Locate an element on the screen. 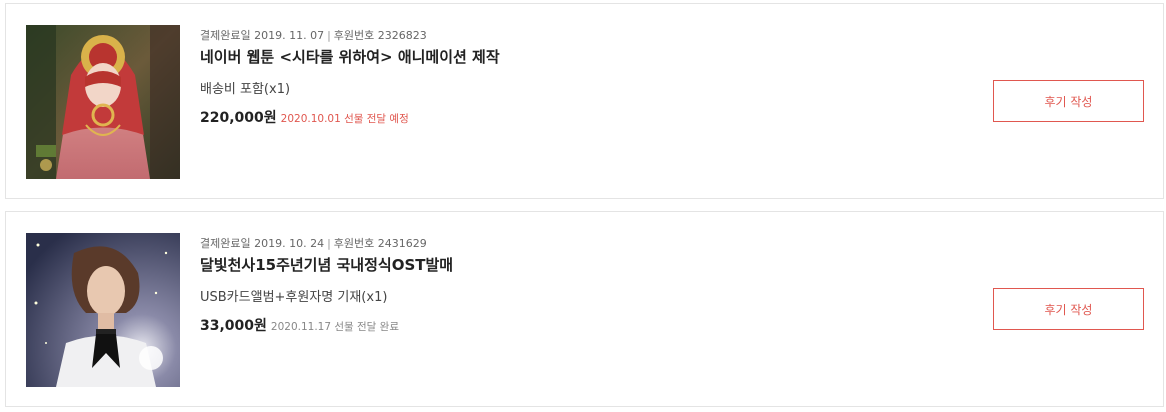  sponsor-number: 후원번호 2431629 is located at coordinates (380, 243).